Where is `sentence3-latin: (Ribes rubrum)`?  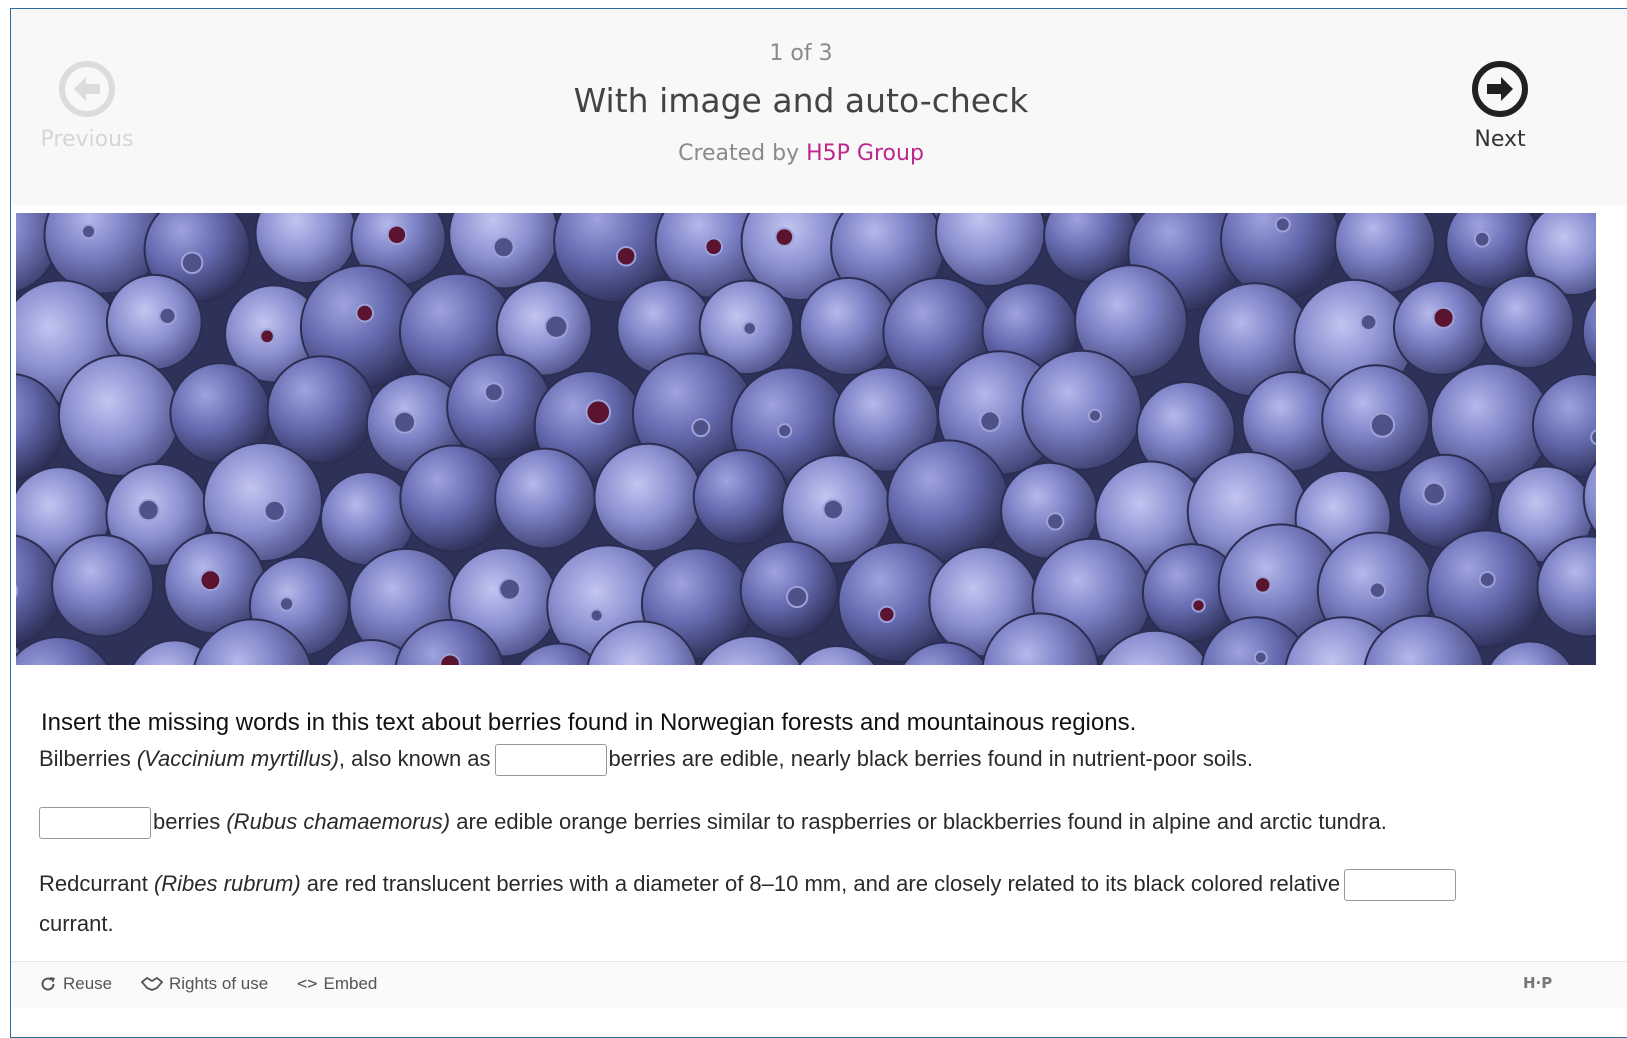 sentence3-latin: (Ribes rubrum) is located at coordinates (227, 883).